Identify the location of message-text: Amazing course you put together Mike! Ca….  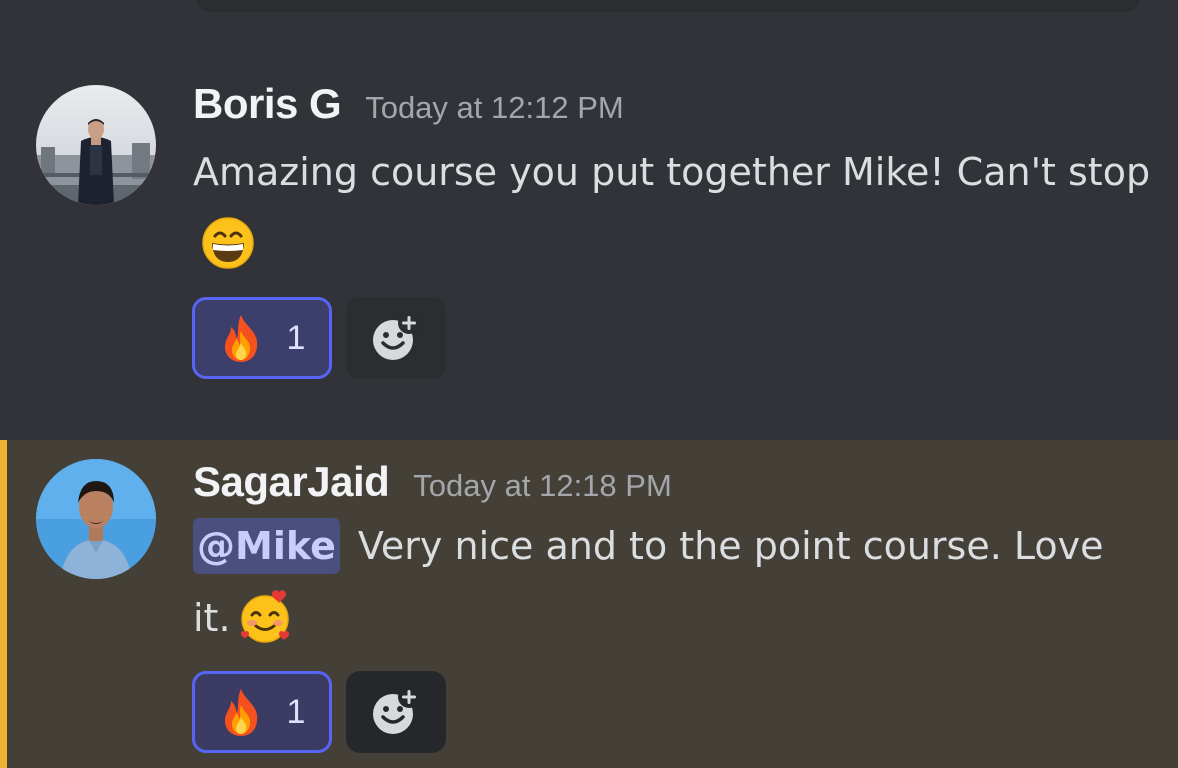
(672, 172).